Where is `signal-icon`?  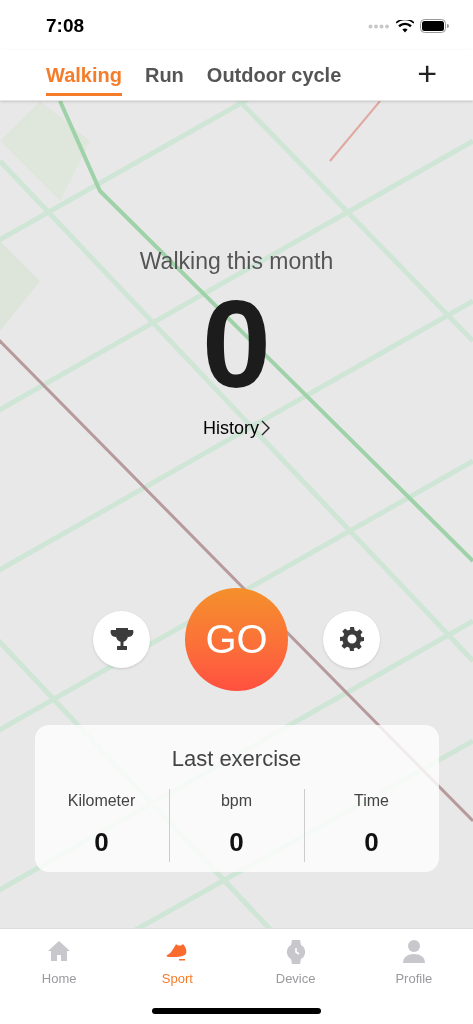
signal-icon is located at coordinates (379, 26).